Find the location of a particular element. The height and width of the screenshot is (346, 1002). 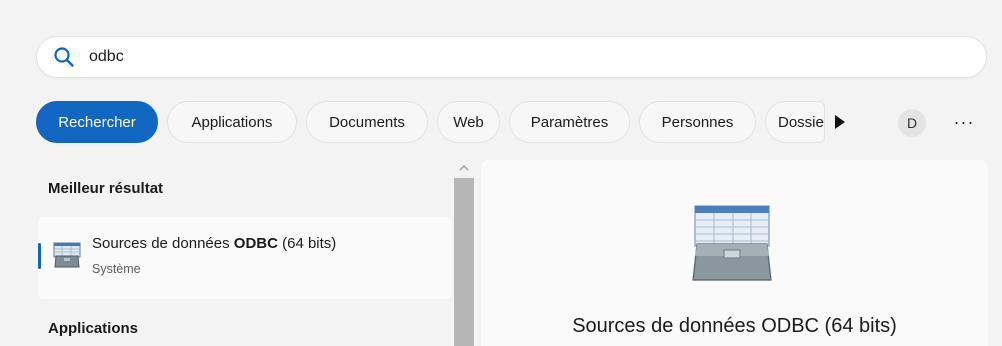

filter-dossiers: Dossiers is located at coordinates (795, 122).